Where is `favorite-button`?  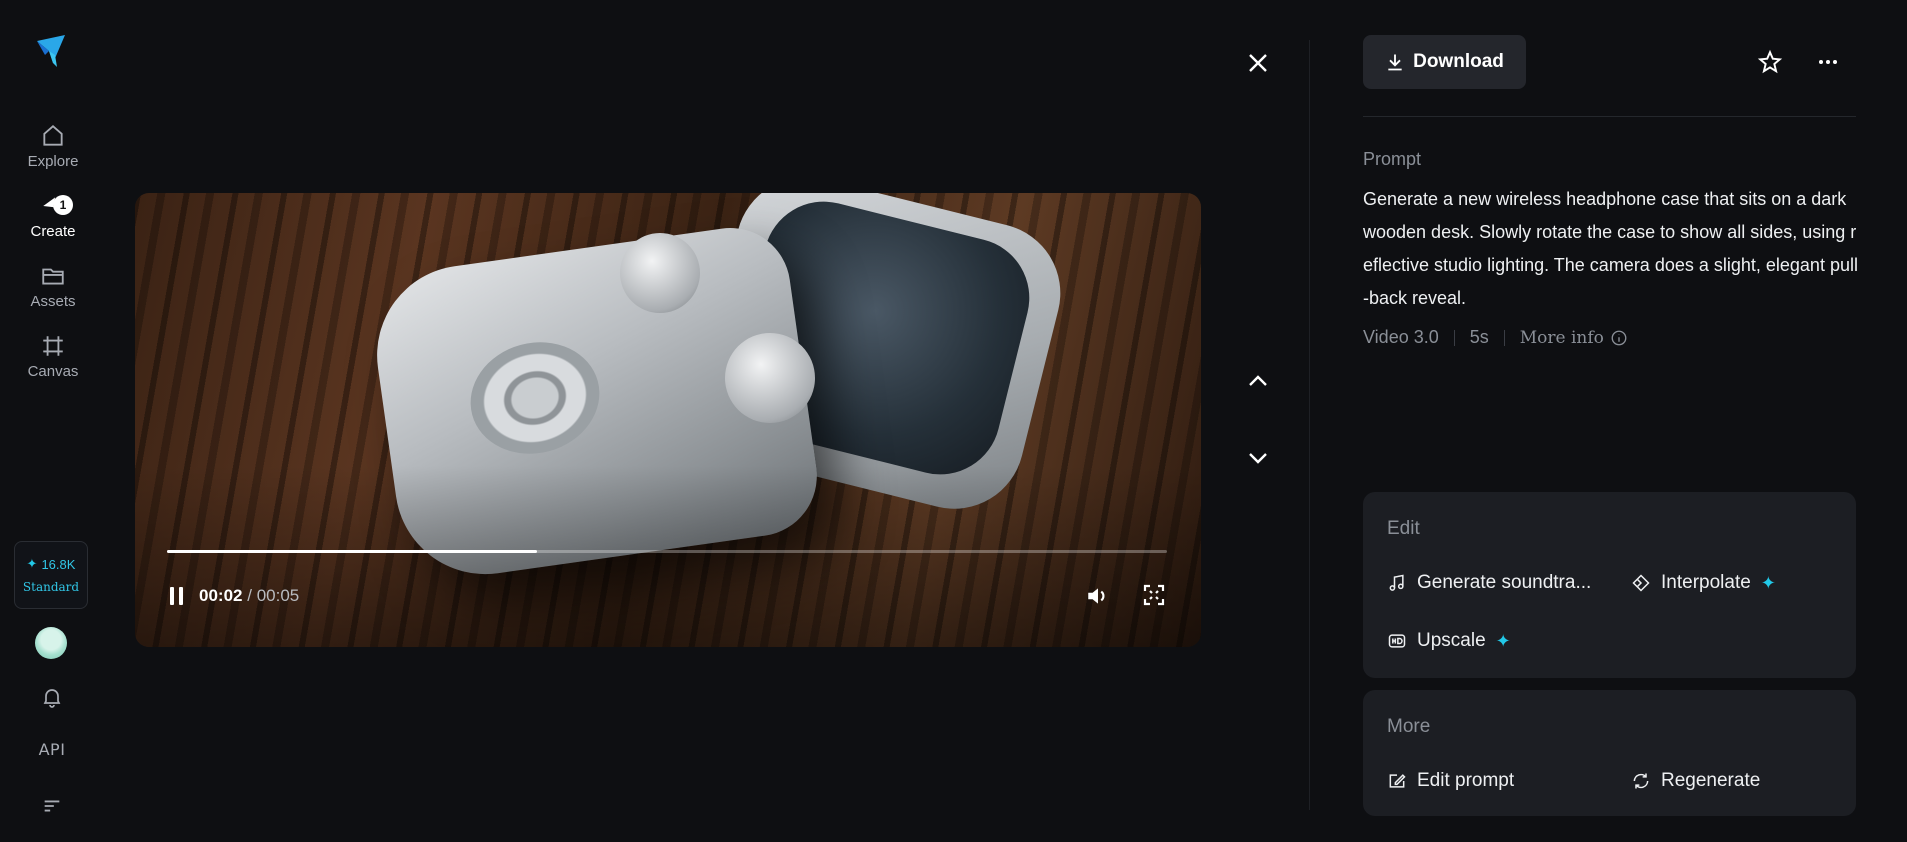
favorite-button is located at coordinates (1770, 62).